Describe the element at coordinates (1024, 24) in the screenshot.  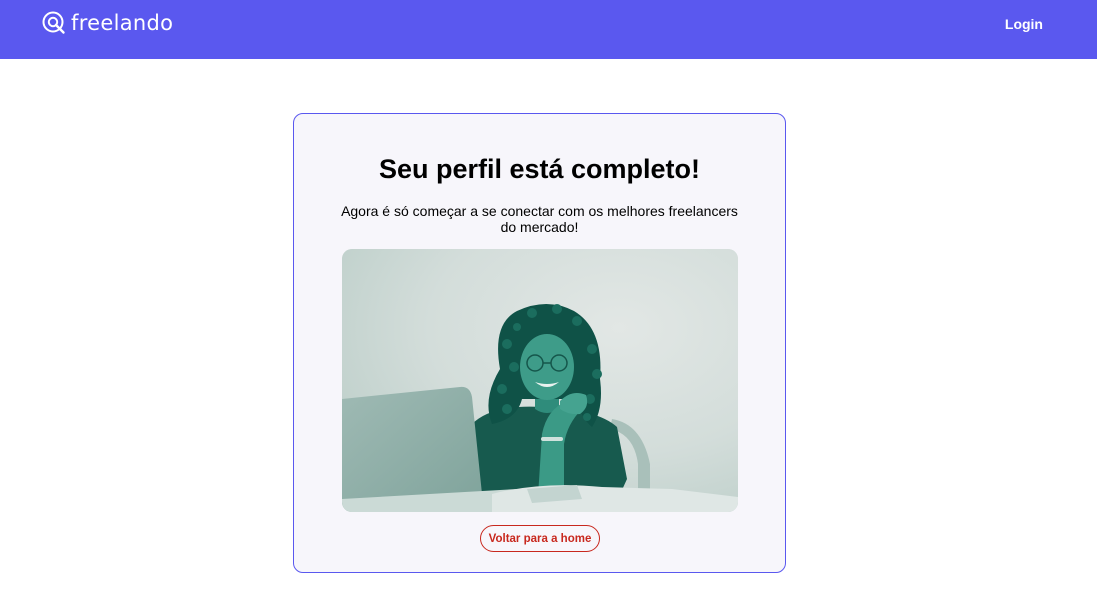
I see `login-link: Login` at that location.